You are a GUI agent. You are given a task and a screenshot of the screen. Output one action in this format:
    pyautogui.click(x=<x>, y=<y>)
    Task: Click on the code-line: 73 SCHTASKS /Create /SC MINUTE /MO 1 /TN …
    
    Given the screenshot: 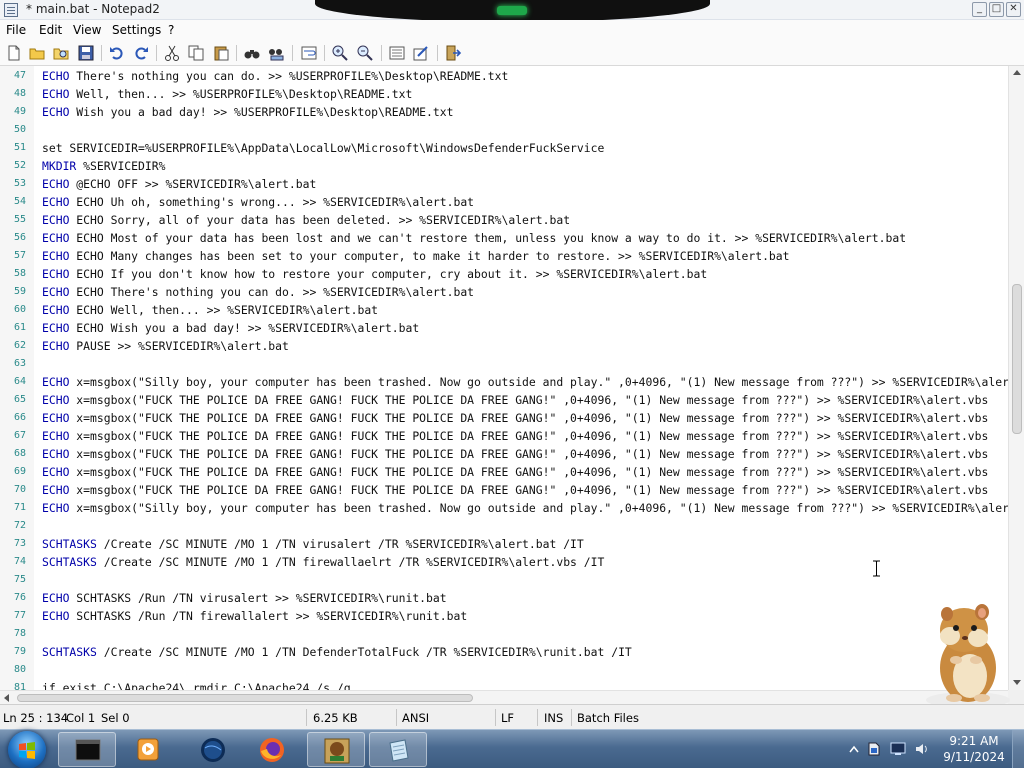 What is the action you would take?
    pyautogui.click(x=504, y=544)
    